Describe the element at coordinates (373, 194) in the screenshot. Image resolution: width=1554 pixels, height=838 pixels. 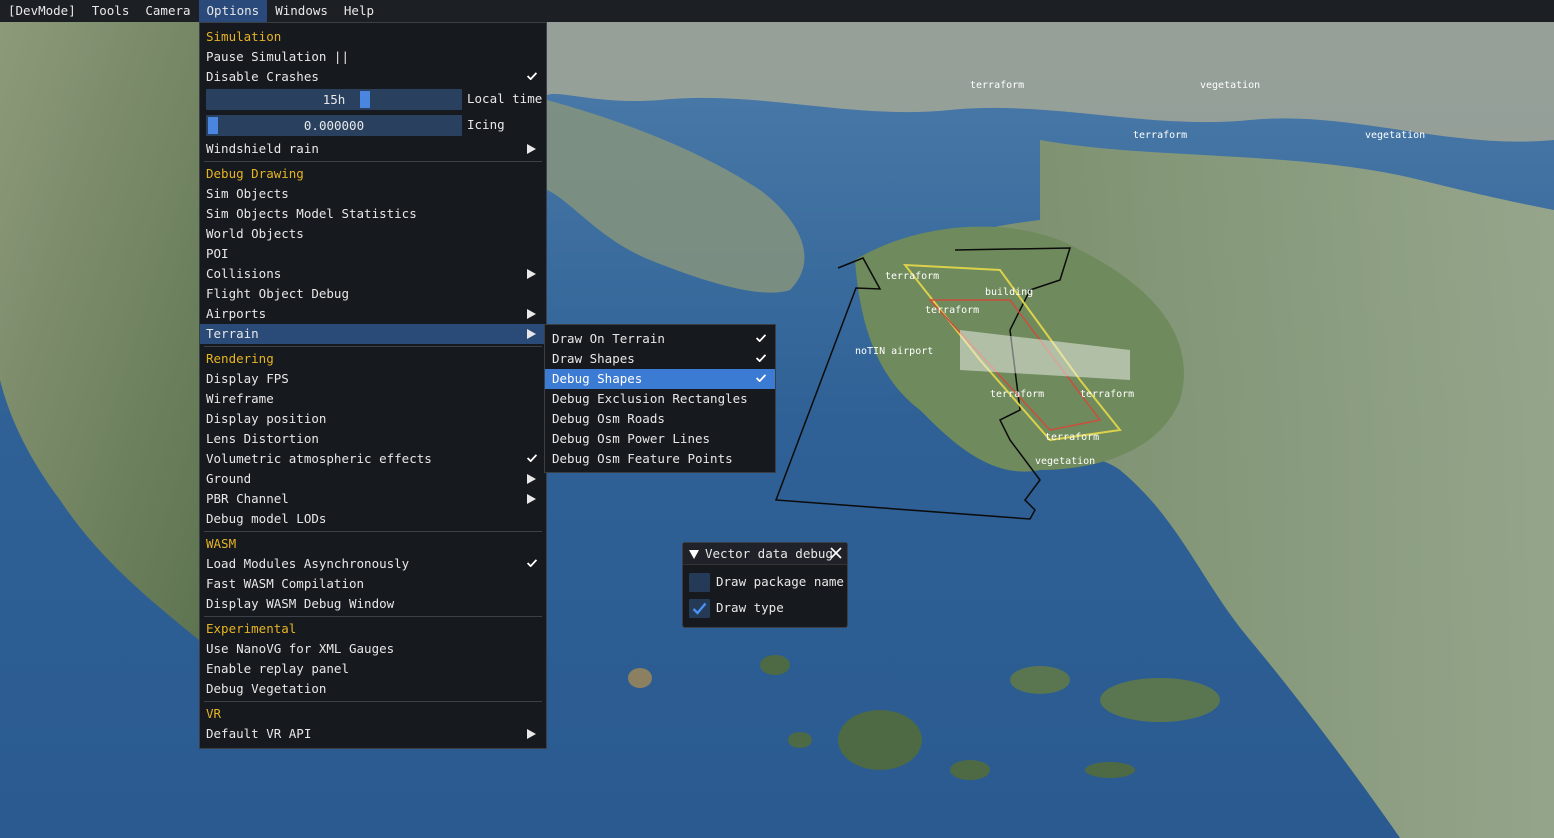
I see `menu-item-sim-objects: Sim Objects` at that location.